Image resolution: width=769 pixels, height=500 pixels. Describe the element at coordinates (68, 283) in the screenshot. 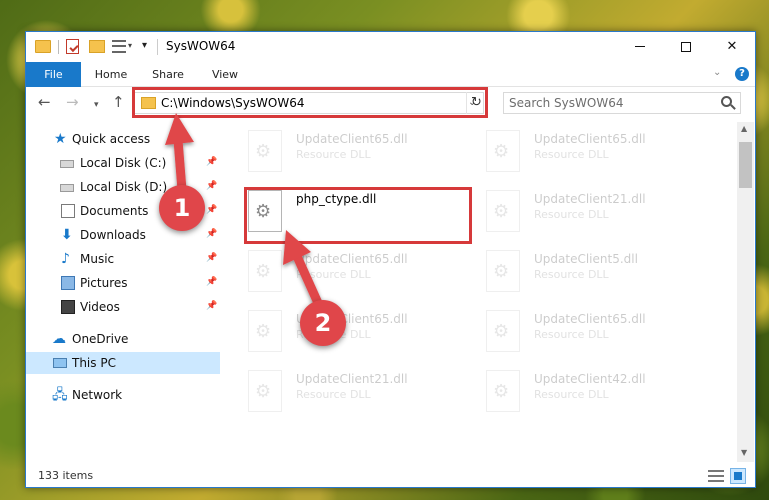

I see `pictures-icon` at that location.